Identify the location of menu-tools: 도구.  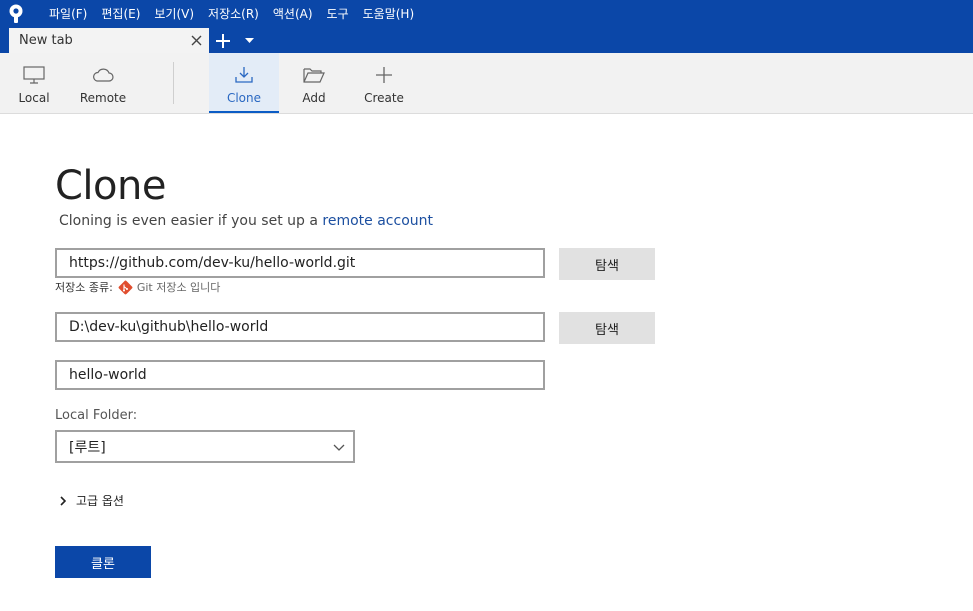
(338, 14).